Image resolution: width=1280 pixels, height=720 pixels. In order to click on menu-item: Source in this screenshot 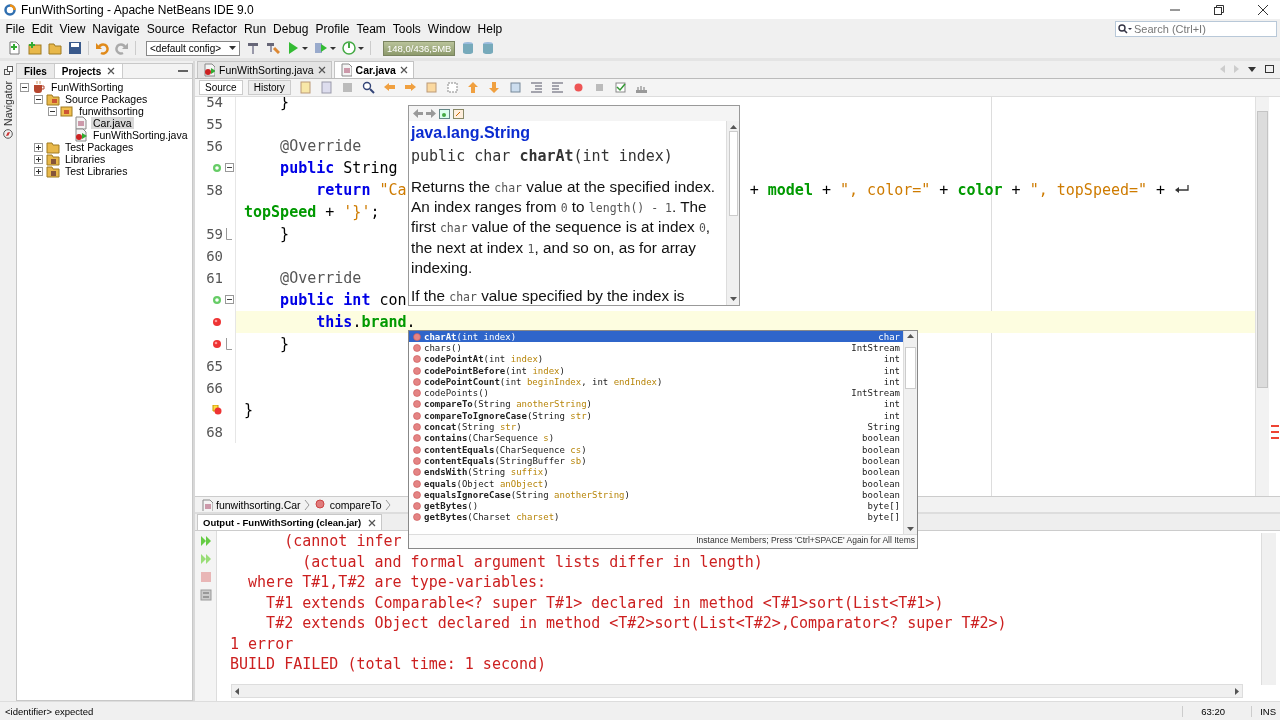, I will do `click(166, 28)`.